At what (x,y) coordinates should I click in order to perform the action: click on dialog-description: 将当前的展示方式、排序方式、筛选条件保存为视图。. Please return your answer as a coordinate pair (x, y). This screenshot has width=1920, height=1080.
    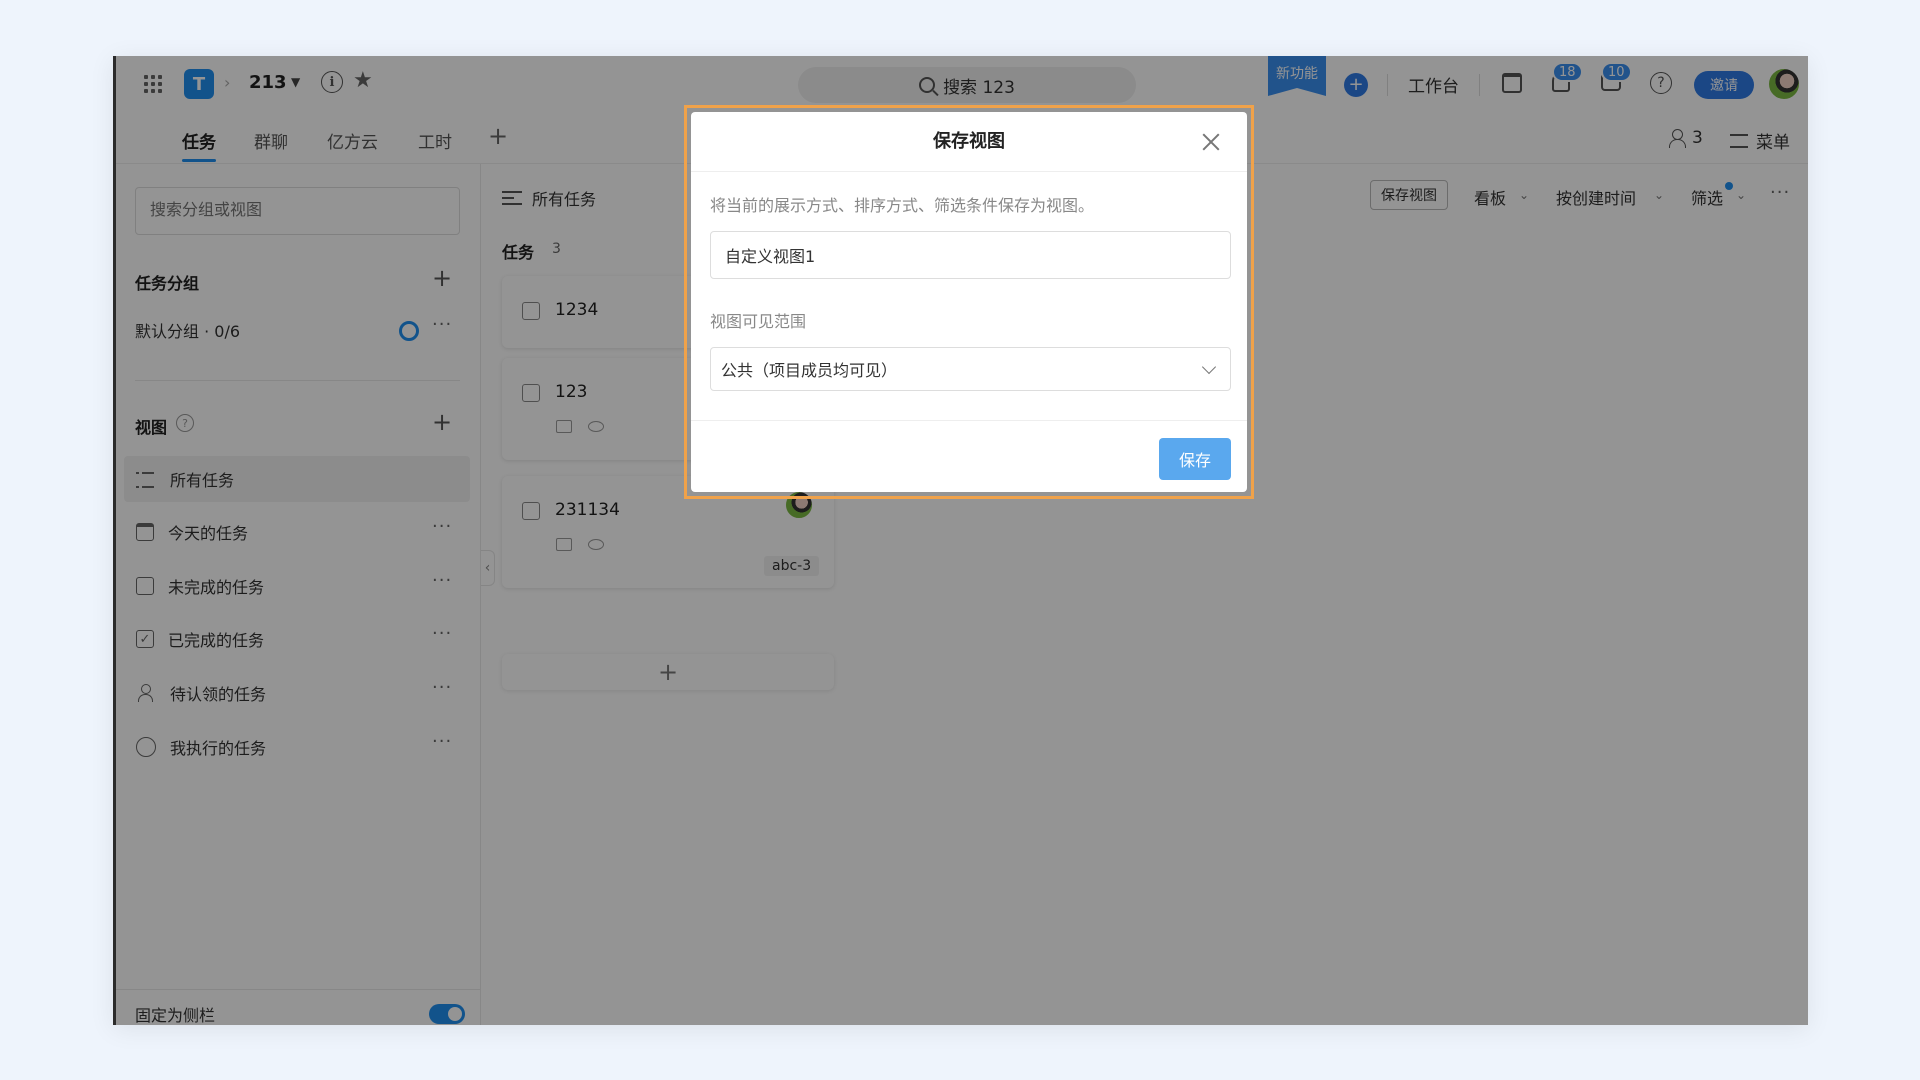
    Looking at the image, I should click on (902, 205).